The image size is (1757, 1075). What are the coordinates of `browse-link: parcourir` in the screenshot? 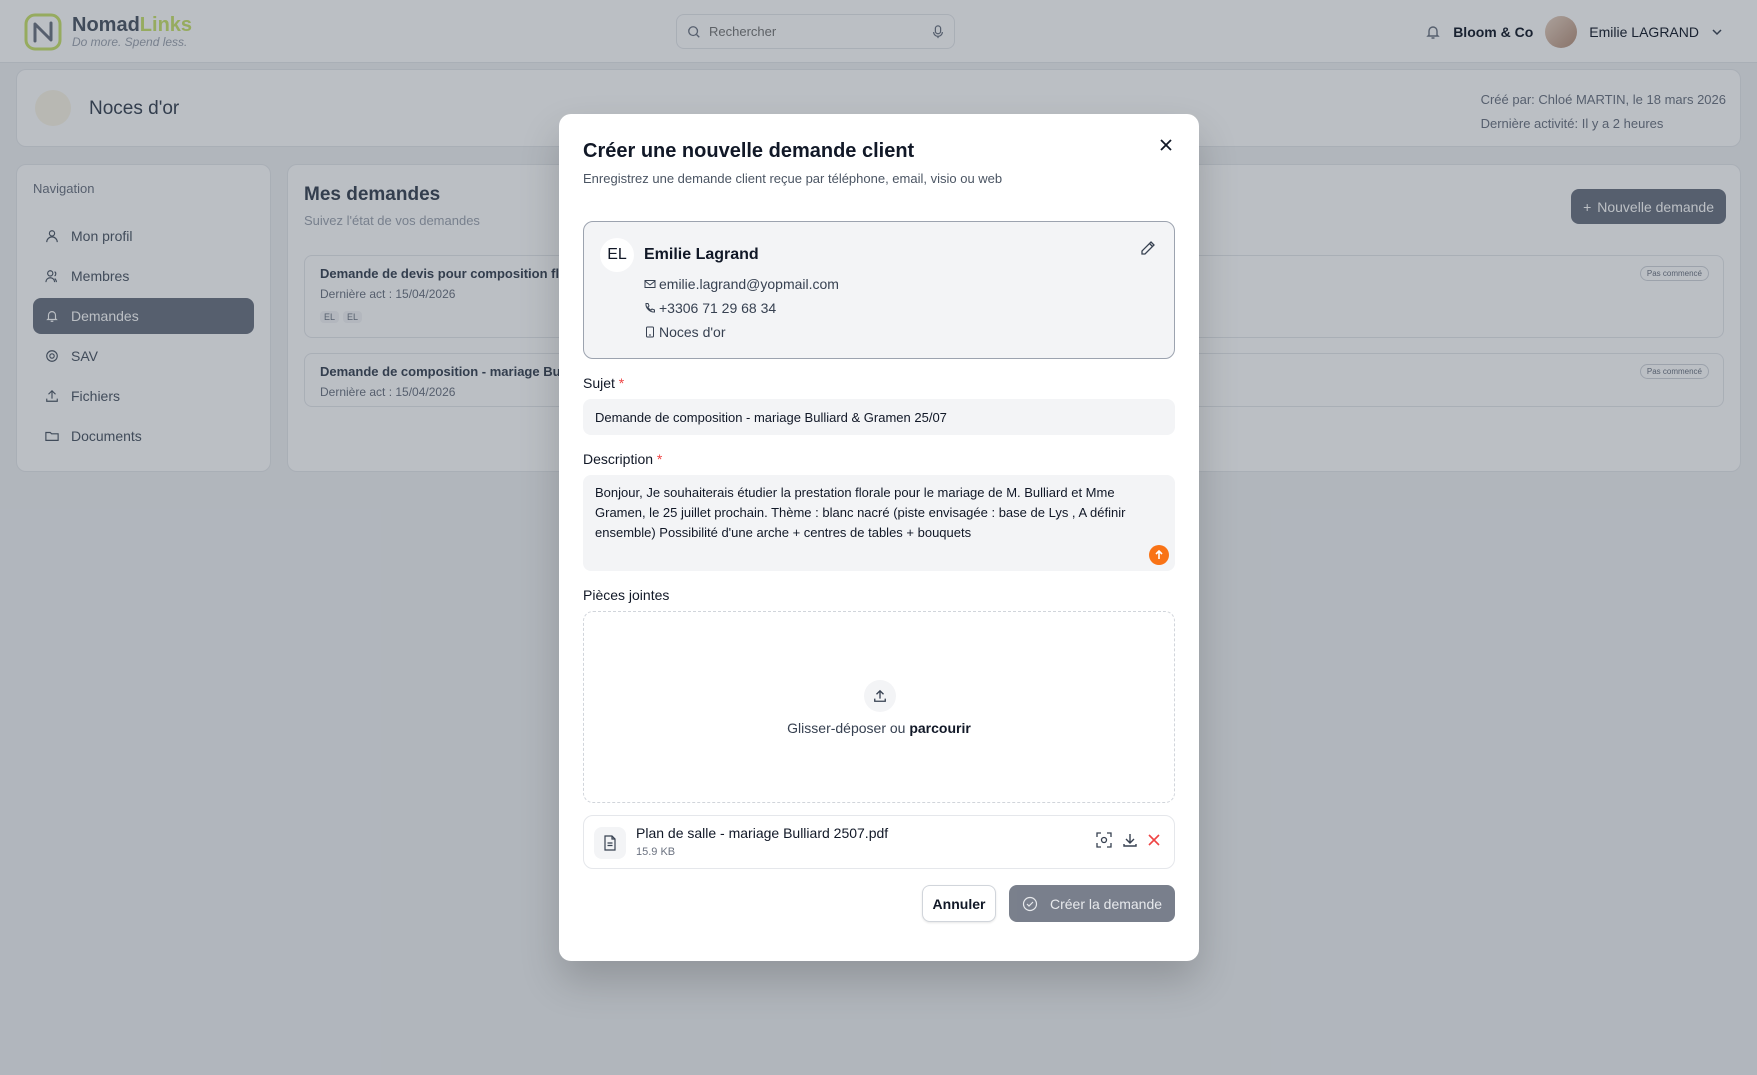 It's located at (939, 728).